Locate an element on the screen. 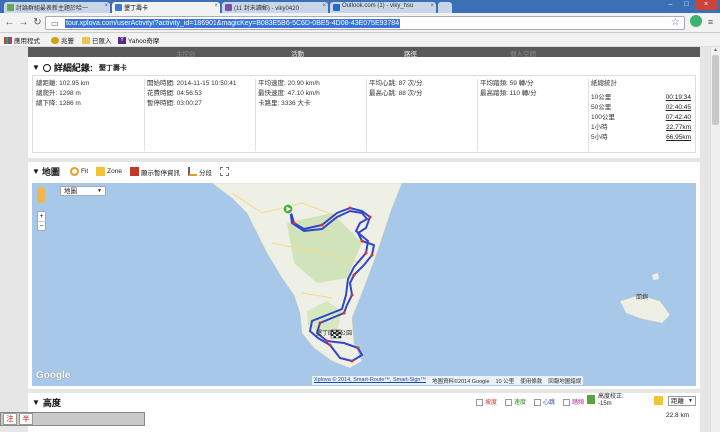  elevation-header: ▼ 高度 is located at coordinates (46, 402).